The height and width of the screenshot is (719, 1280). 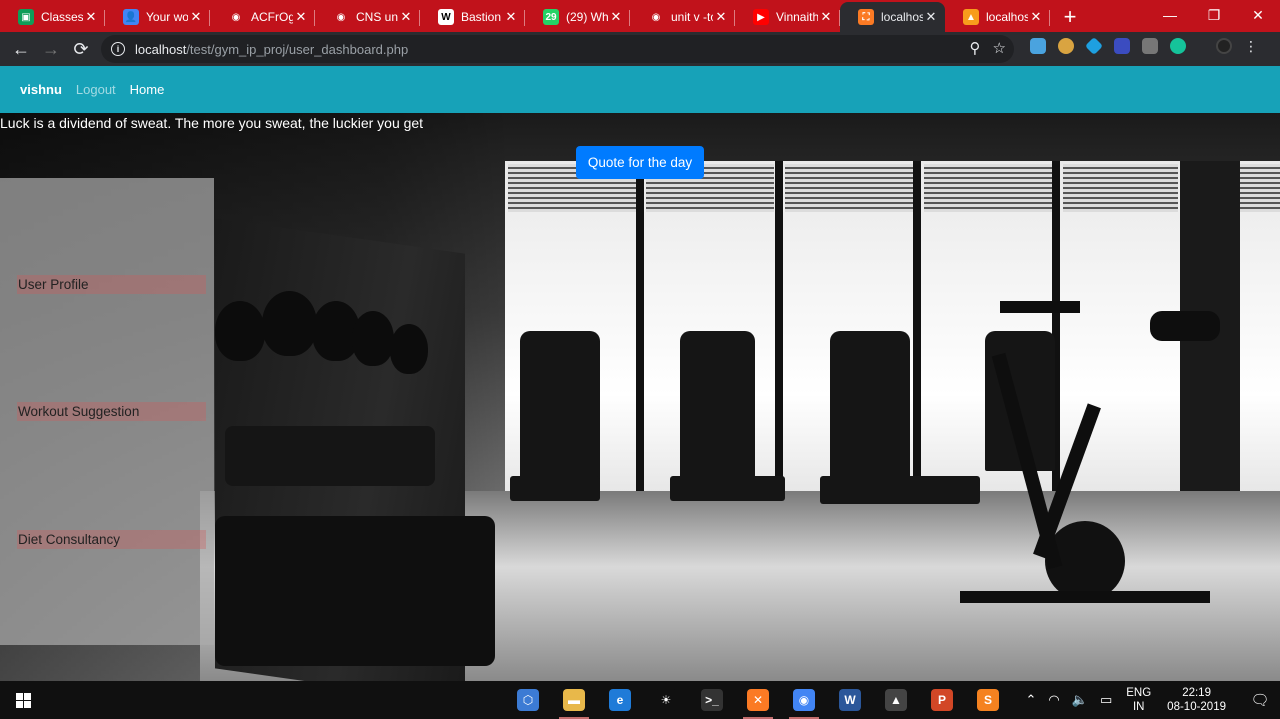 I want to click on browser-tab: ⛶ localhost✕, so click(x=892, y=17).